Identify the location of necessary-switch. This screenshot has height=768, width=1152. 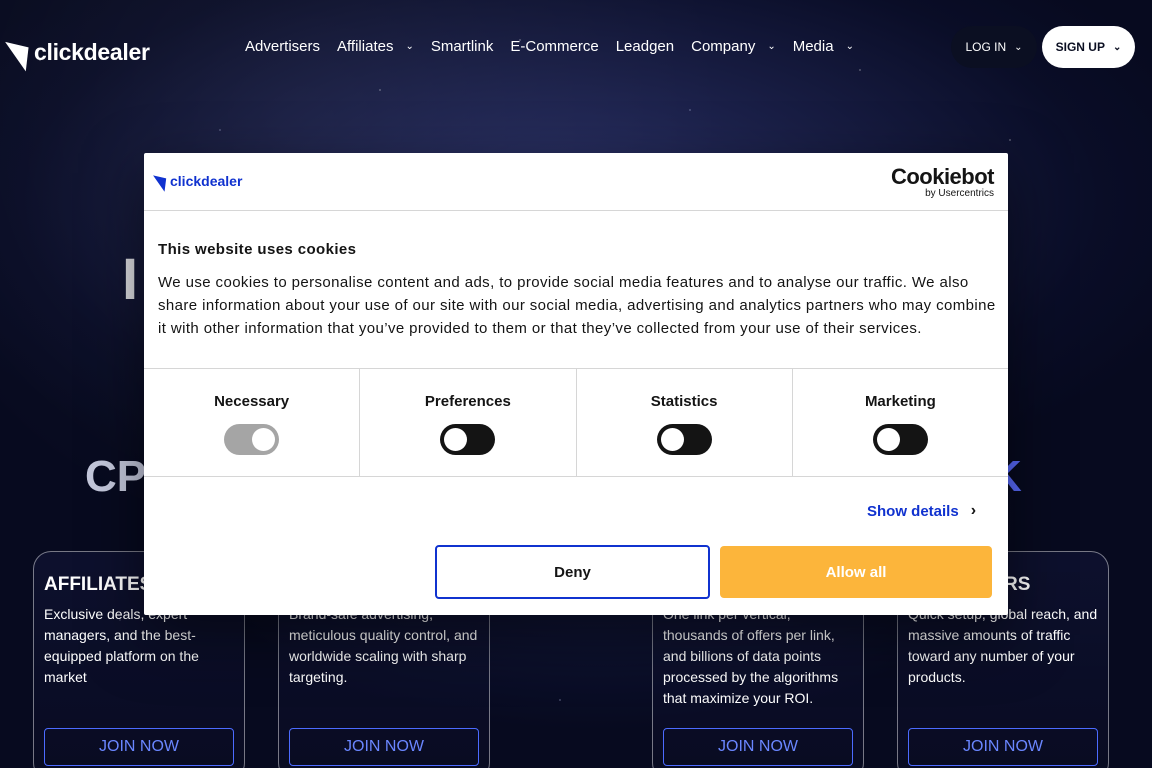
(252, 439).